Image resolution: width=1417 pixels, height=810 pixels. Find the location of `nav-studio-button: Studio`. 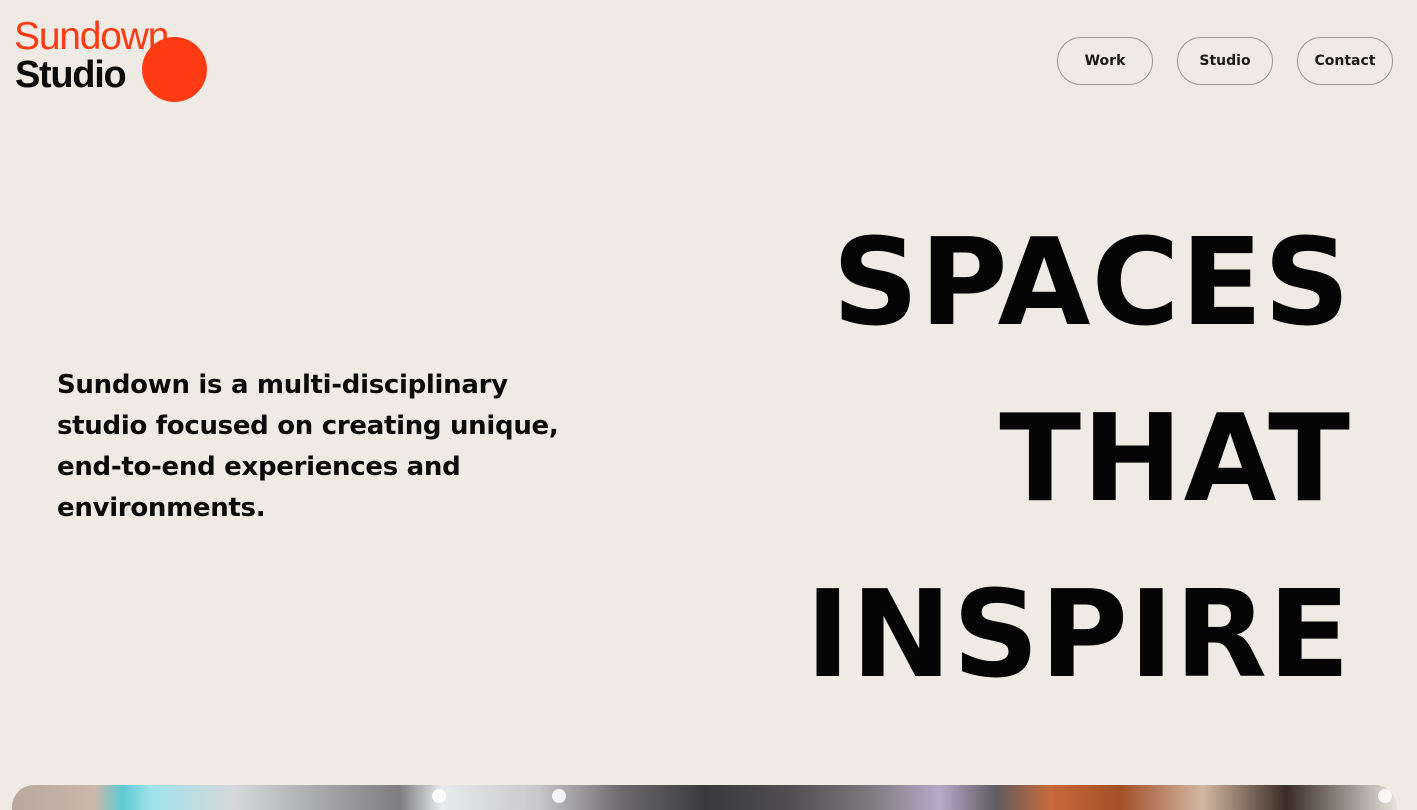

nav-studio-button: Studio is located at coordinates (1225, 61).